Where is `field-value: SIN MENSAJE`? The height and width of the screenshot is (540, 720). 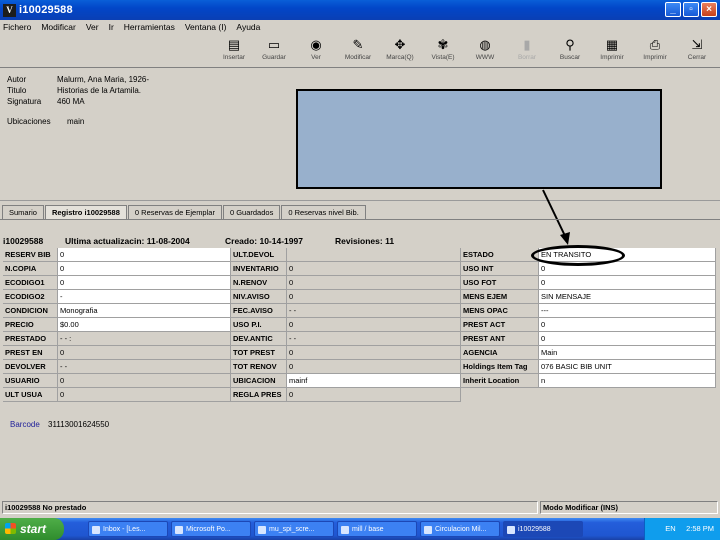
field-value: SIN MENSAJE is located at coordinates (627, 297).